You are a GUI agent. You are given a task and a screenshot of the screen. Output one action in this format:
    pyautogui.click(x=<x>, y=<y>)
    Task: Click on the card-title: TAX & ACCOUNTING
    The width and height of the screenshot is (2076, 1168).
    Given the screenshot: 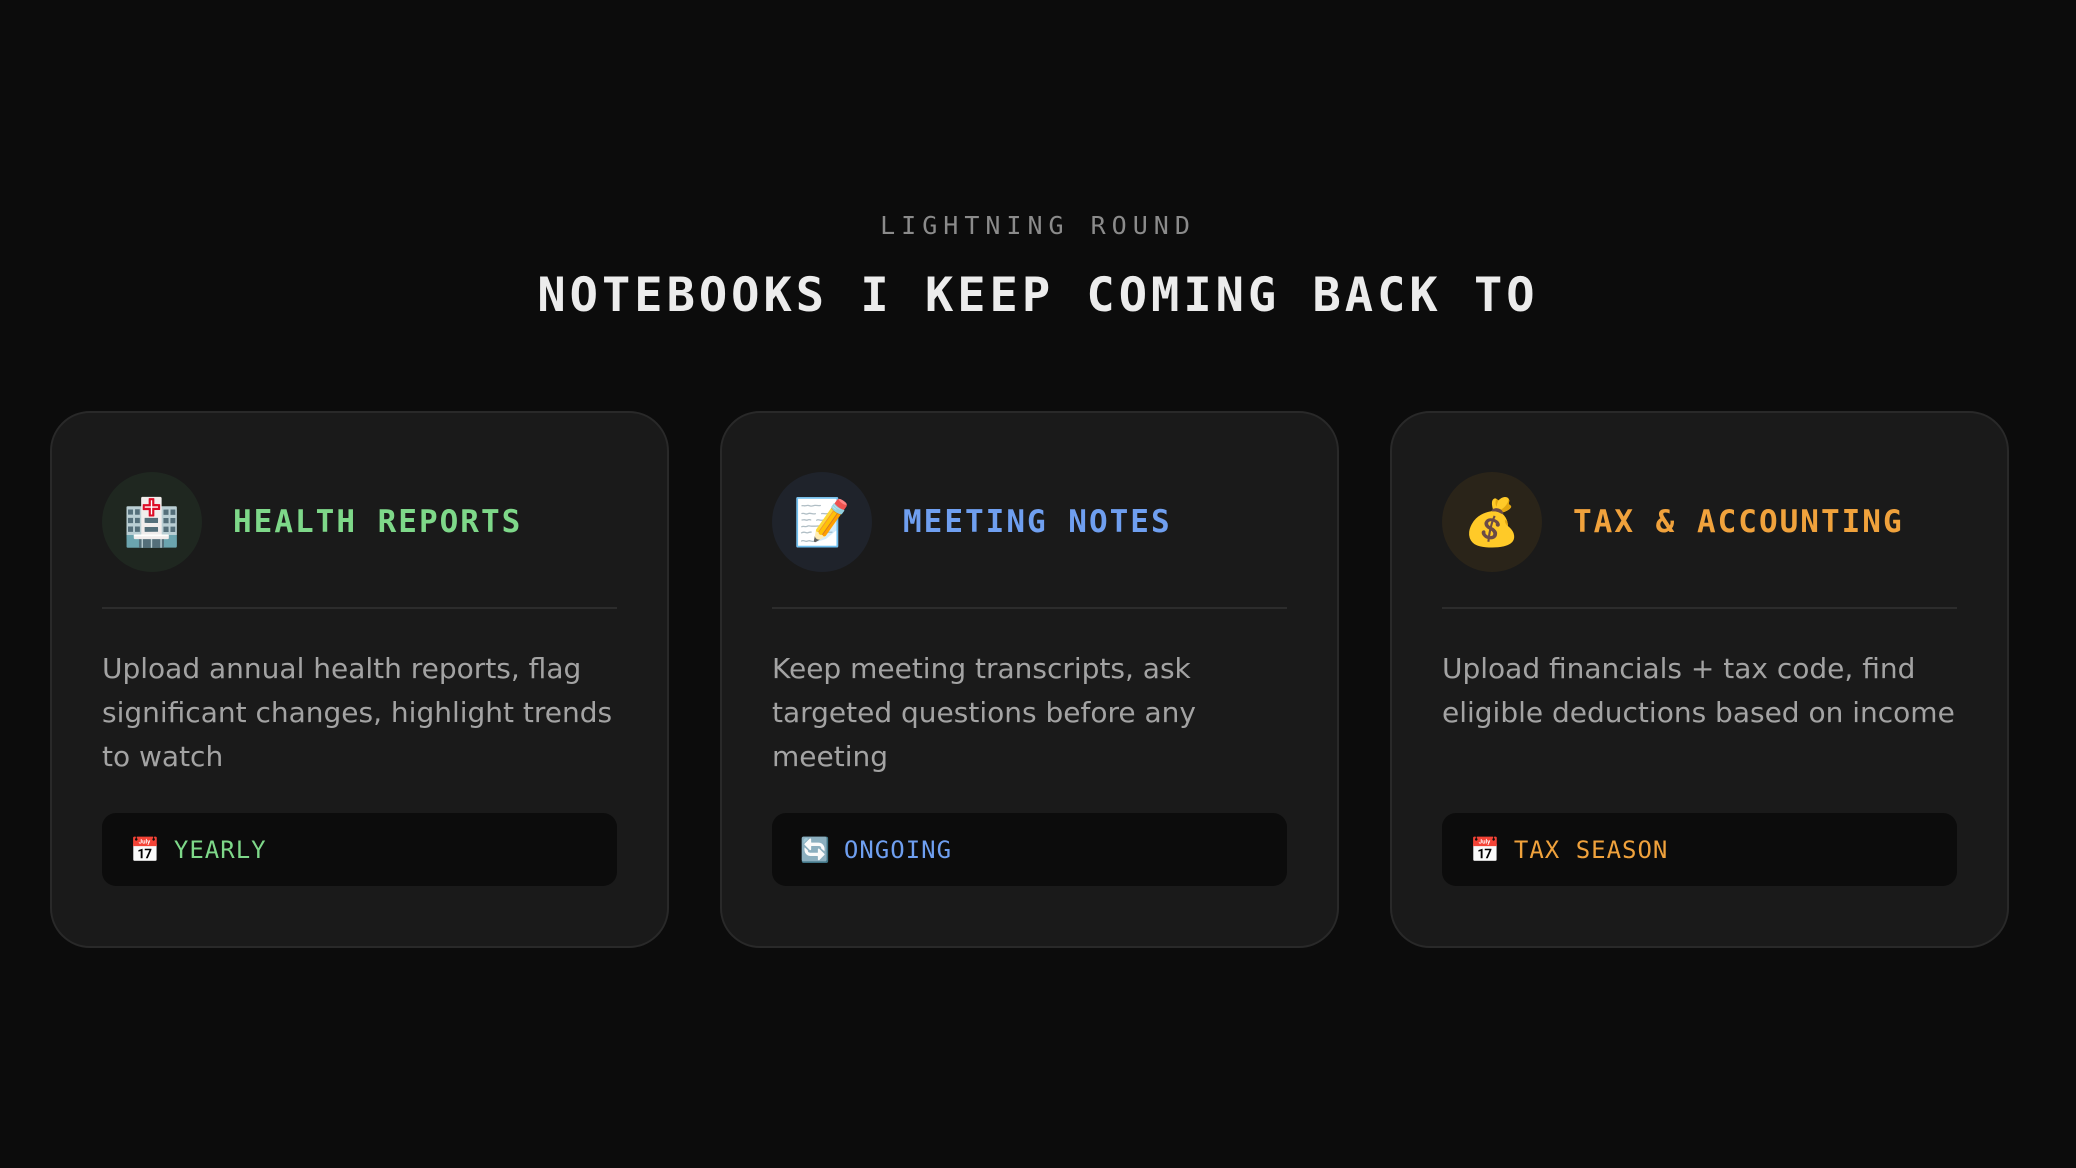 What is the action you would take?
    pyautogui.click(x=1738, y=522)
    